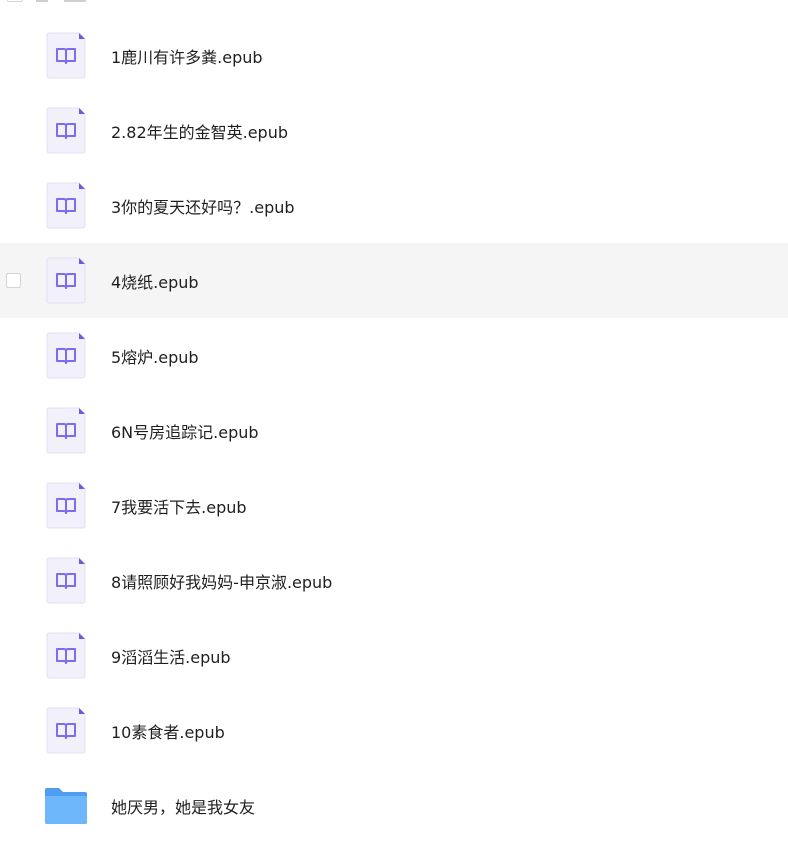 Image resolution: width=788 pixels, height=843 pixels. I want to click on header-icon, so click(42, 1).